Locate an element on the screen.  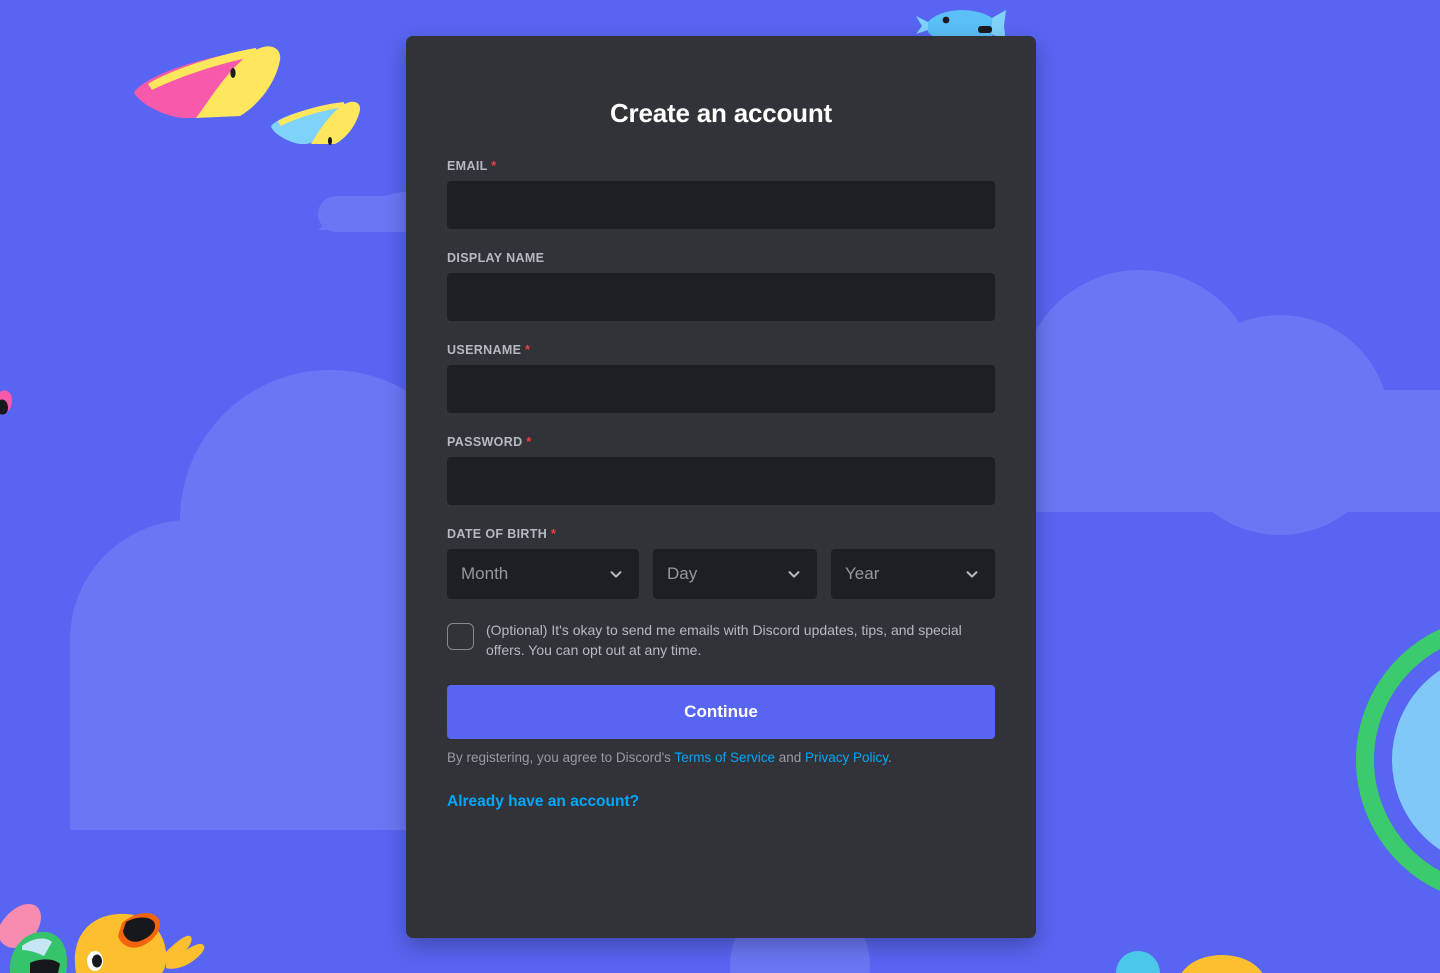
fish-marking is located at coordinates (985, 29).